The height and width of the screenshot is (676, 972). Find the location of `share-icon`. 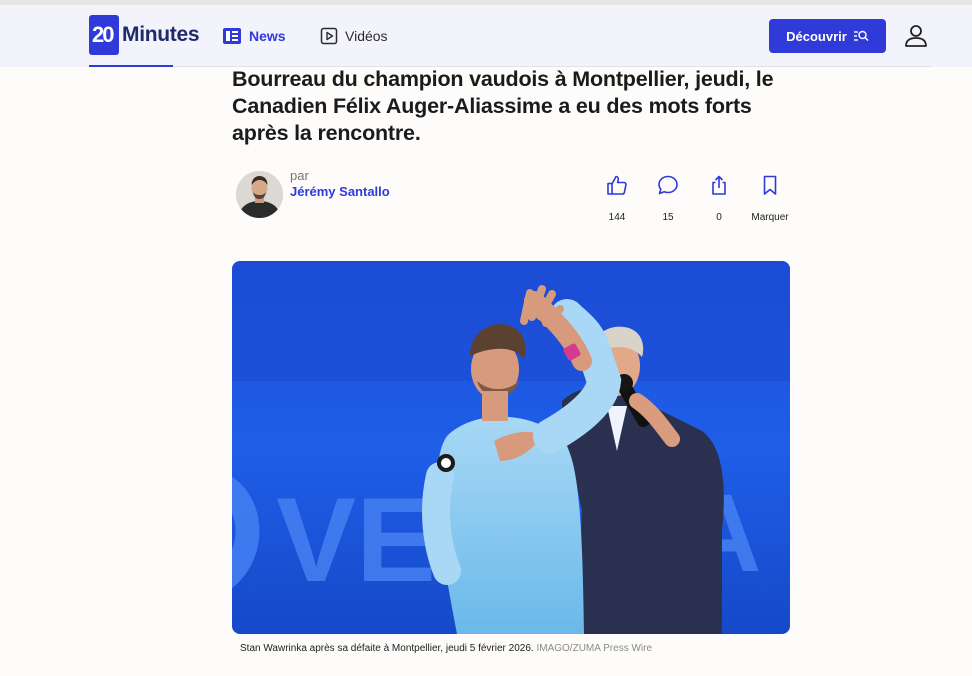

share-icon is located at coordinates (719, 185).